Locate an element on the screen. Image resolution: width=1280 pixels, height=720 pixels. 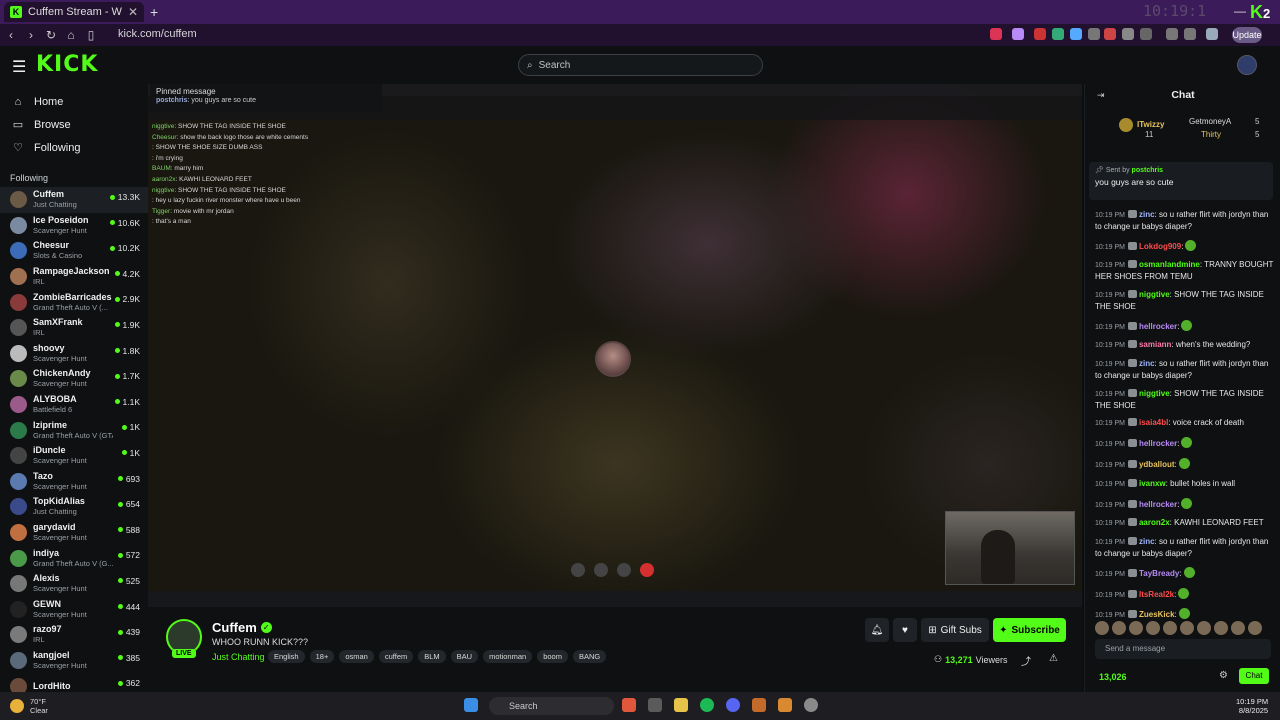
brave-icon is located at coordinates (629, 705).